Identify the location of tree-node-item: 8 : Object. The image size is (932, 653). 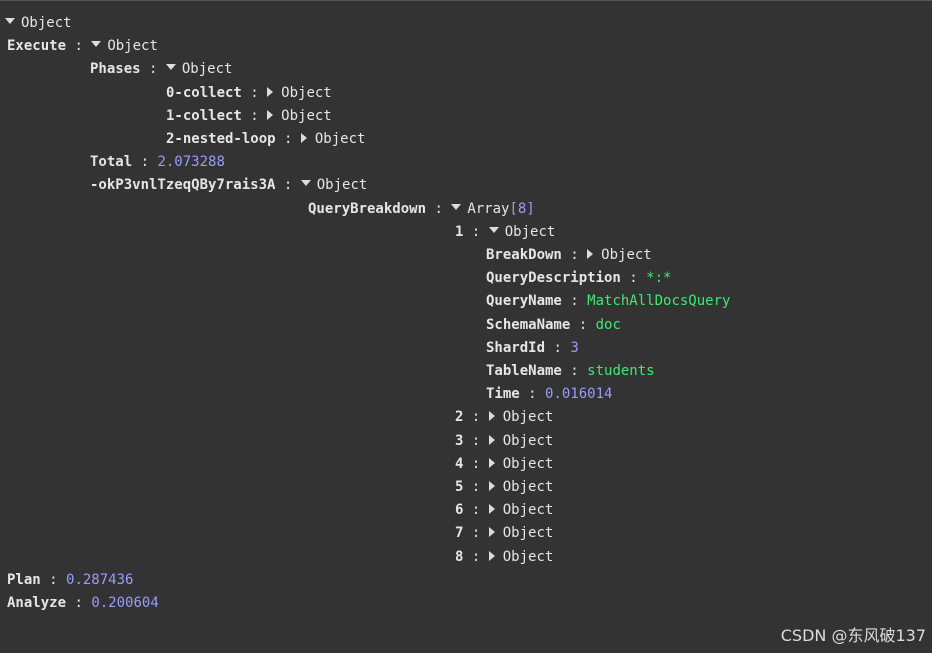
(504, 557).